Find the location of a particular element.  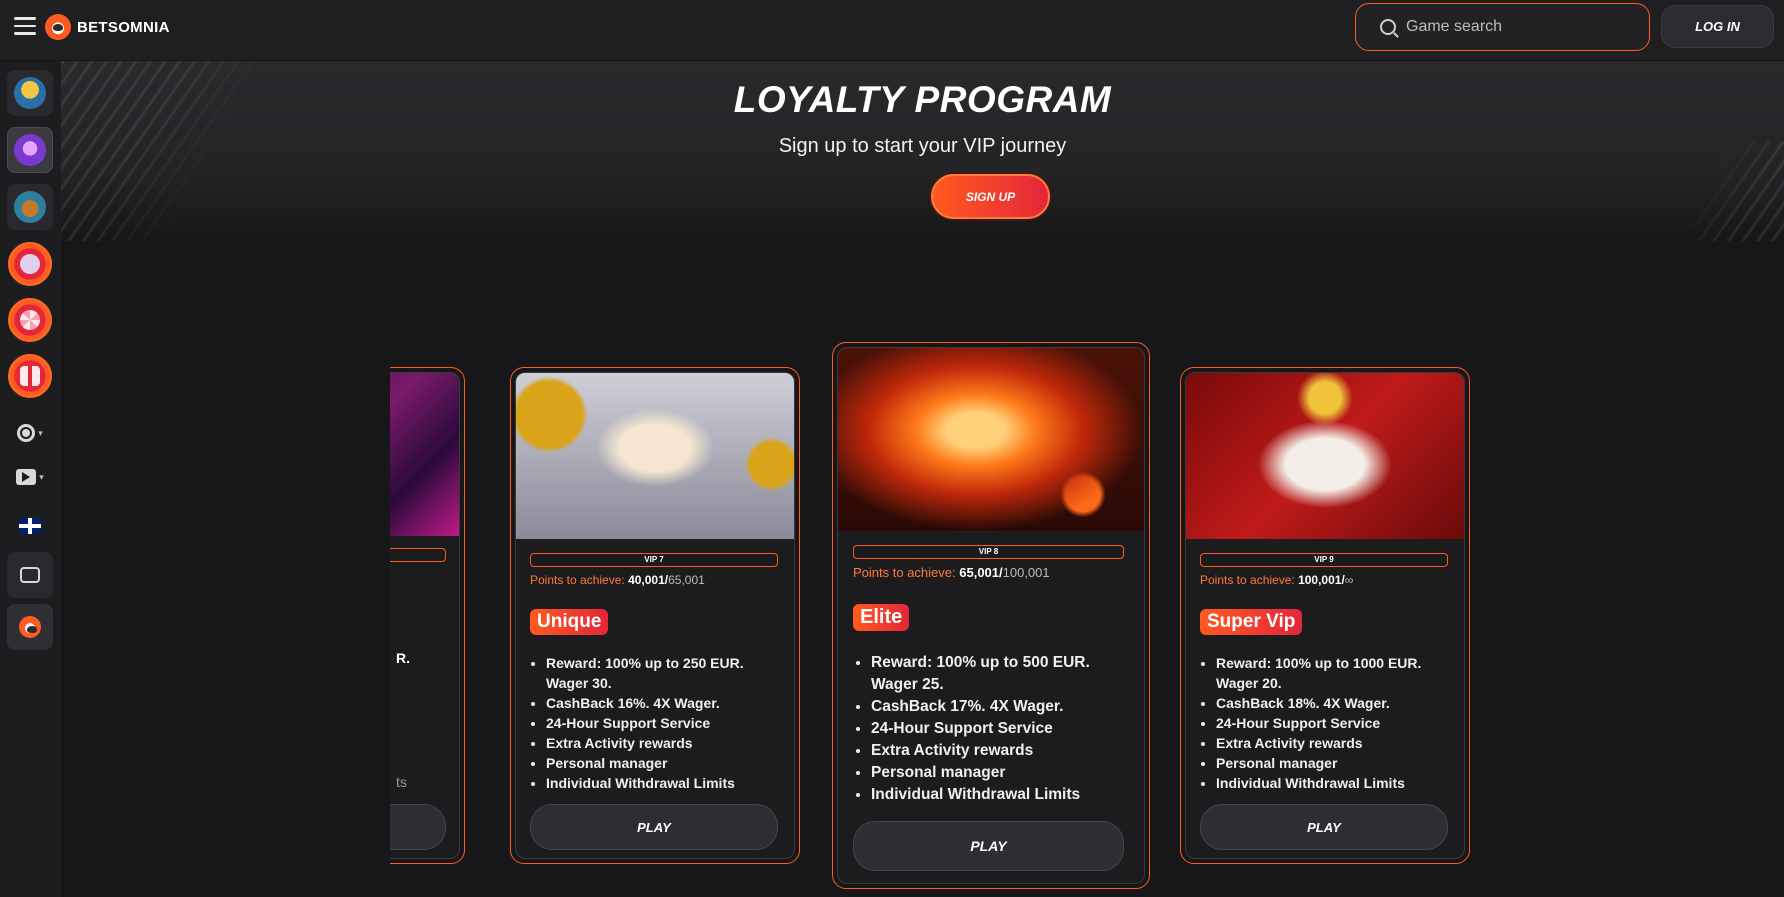

tier-badge: Elite is located at coordinates (881, 617).